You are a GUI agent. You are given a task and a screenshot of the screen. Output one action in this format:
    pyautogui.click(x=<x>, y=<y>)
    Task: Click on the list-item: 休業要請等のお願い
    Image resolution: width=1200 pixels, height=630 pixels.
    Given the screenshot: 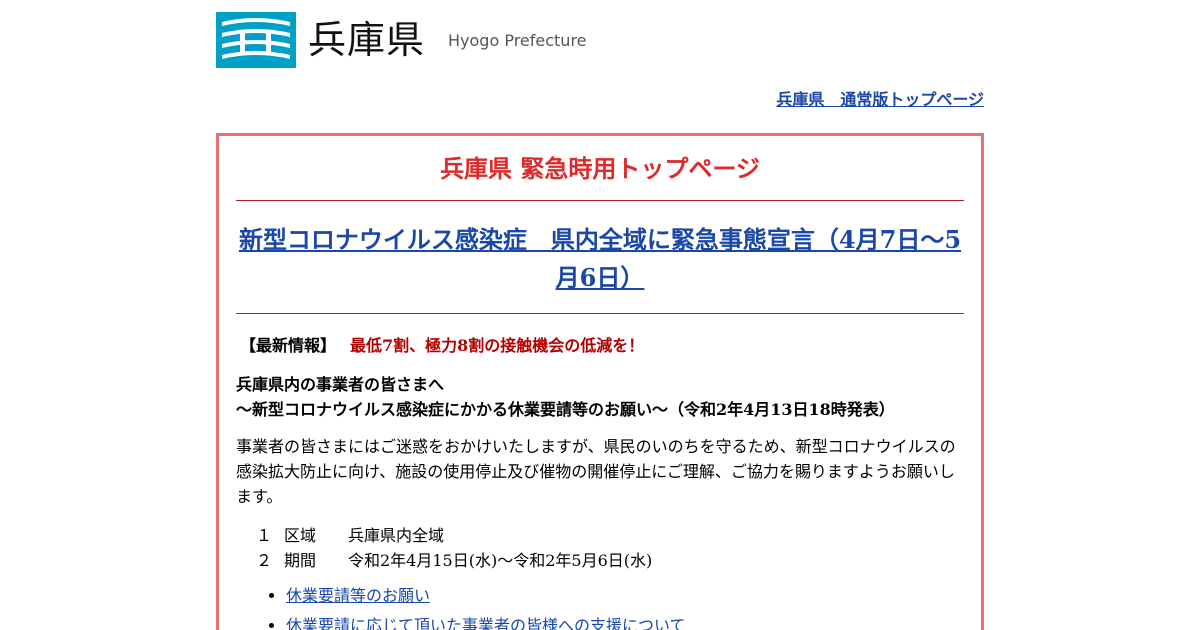 What is the action you would take?
    pyautogui.click(x=625, y=596)
    